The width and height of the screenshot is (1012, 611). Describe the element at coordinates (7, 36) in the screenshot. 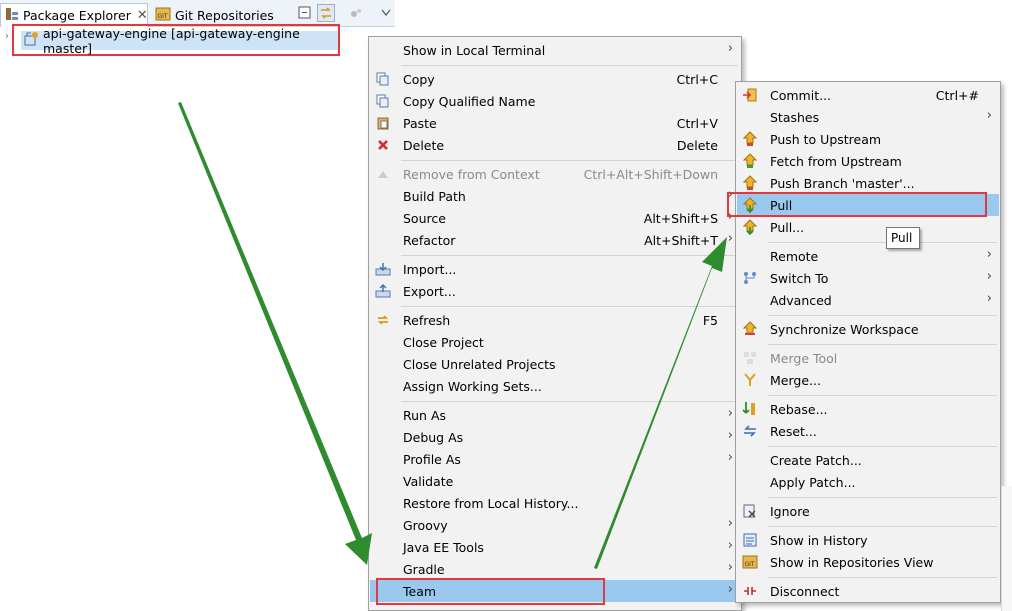

I see `expand-arrow-icon: ›` at that location.